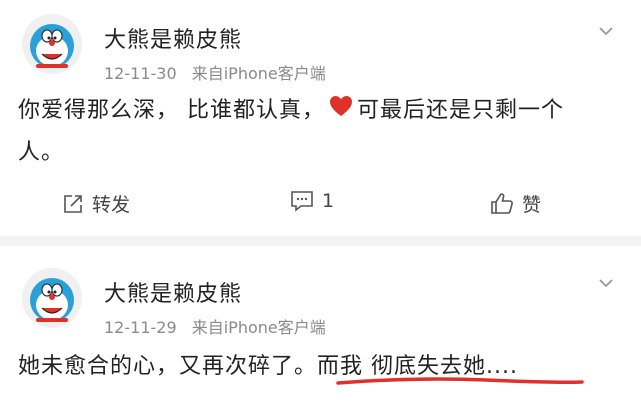  Describe the element at coordinates (328, 201) in the screenshot. I see `comment-count: 1` at that location.